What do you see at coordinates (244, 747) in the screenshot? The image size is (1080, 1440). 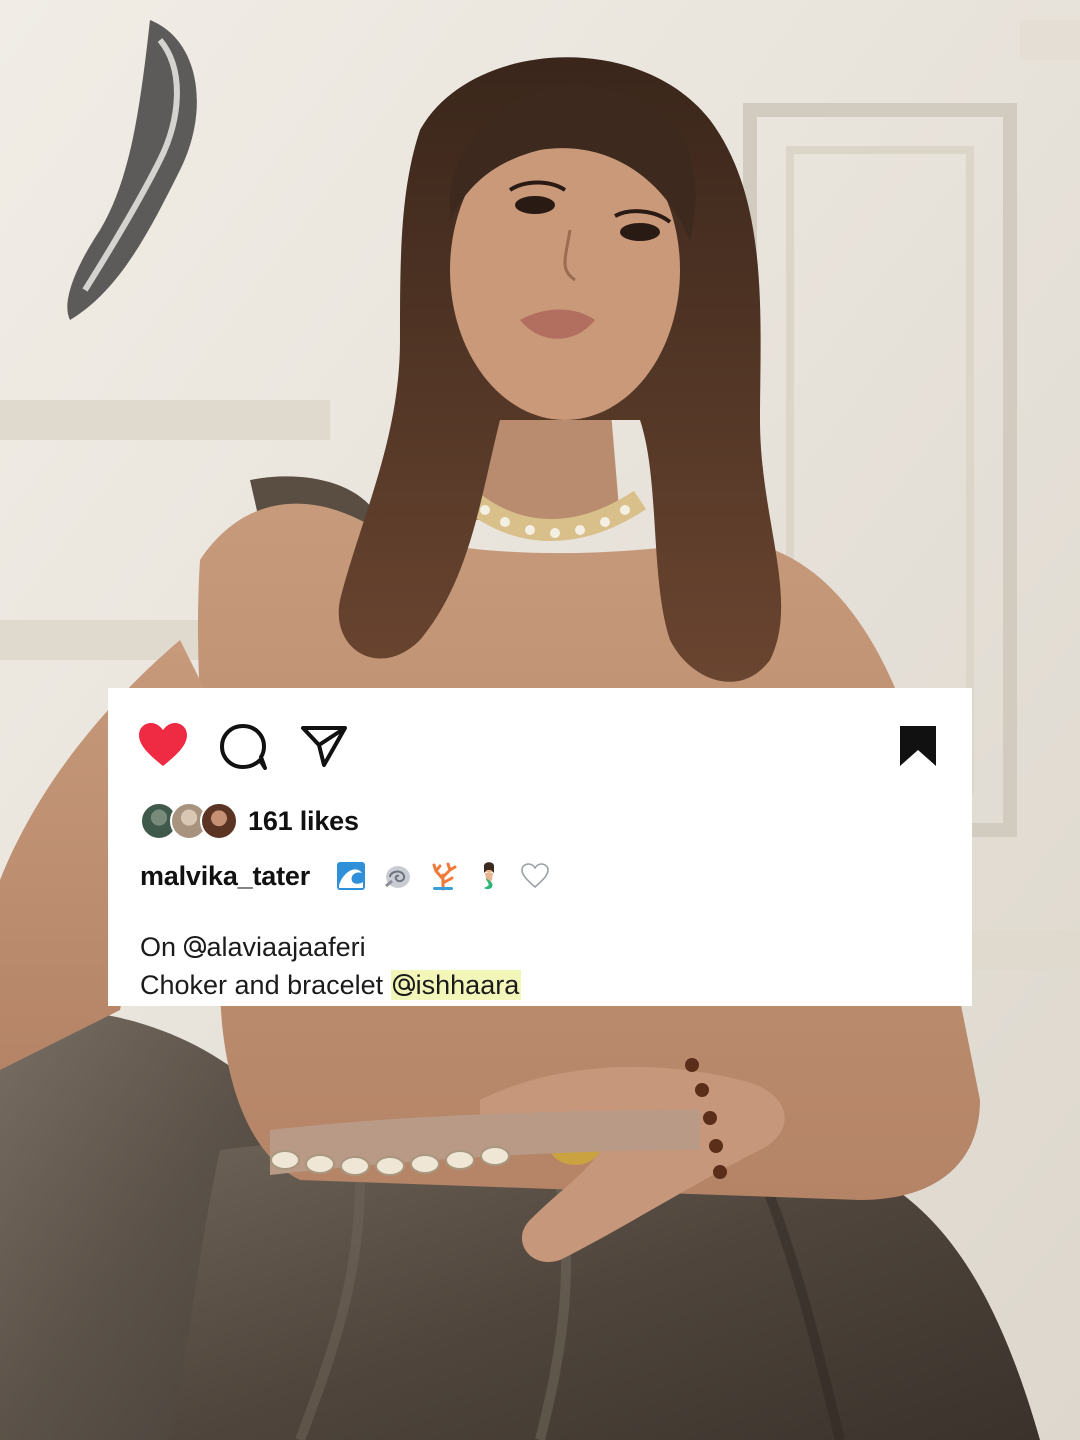 I see `comment-bubble-icon` at bounding box center [244, 747].